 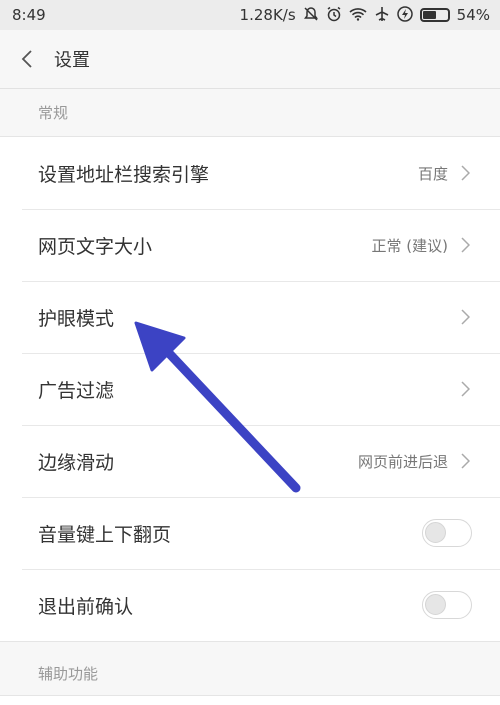 What do you see at coordinates (250, 605) in the screenshot?
I see `setting-exit-confirm: 退出前确认` at bounding box center [250, 605].